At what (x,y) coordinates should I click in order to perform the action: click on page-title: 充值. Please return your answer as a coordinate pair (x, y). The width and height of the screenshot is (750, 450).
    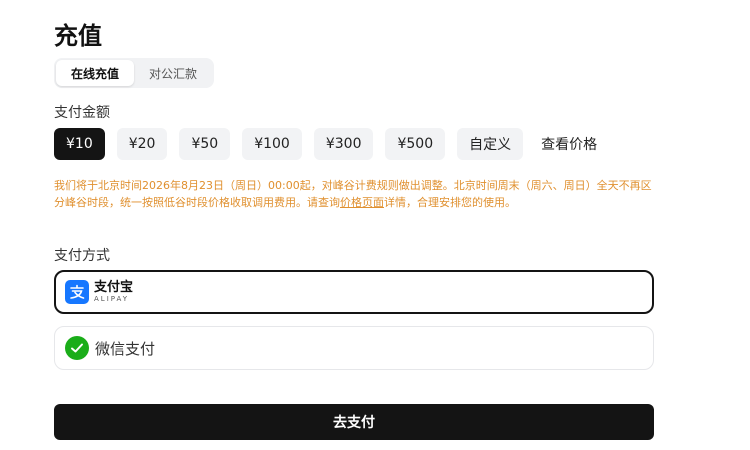
    Looking at the image, I should click on (78, 36).